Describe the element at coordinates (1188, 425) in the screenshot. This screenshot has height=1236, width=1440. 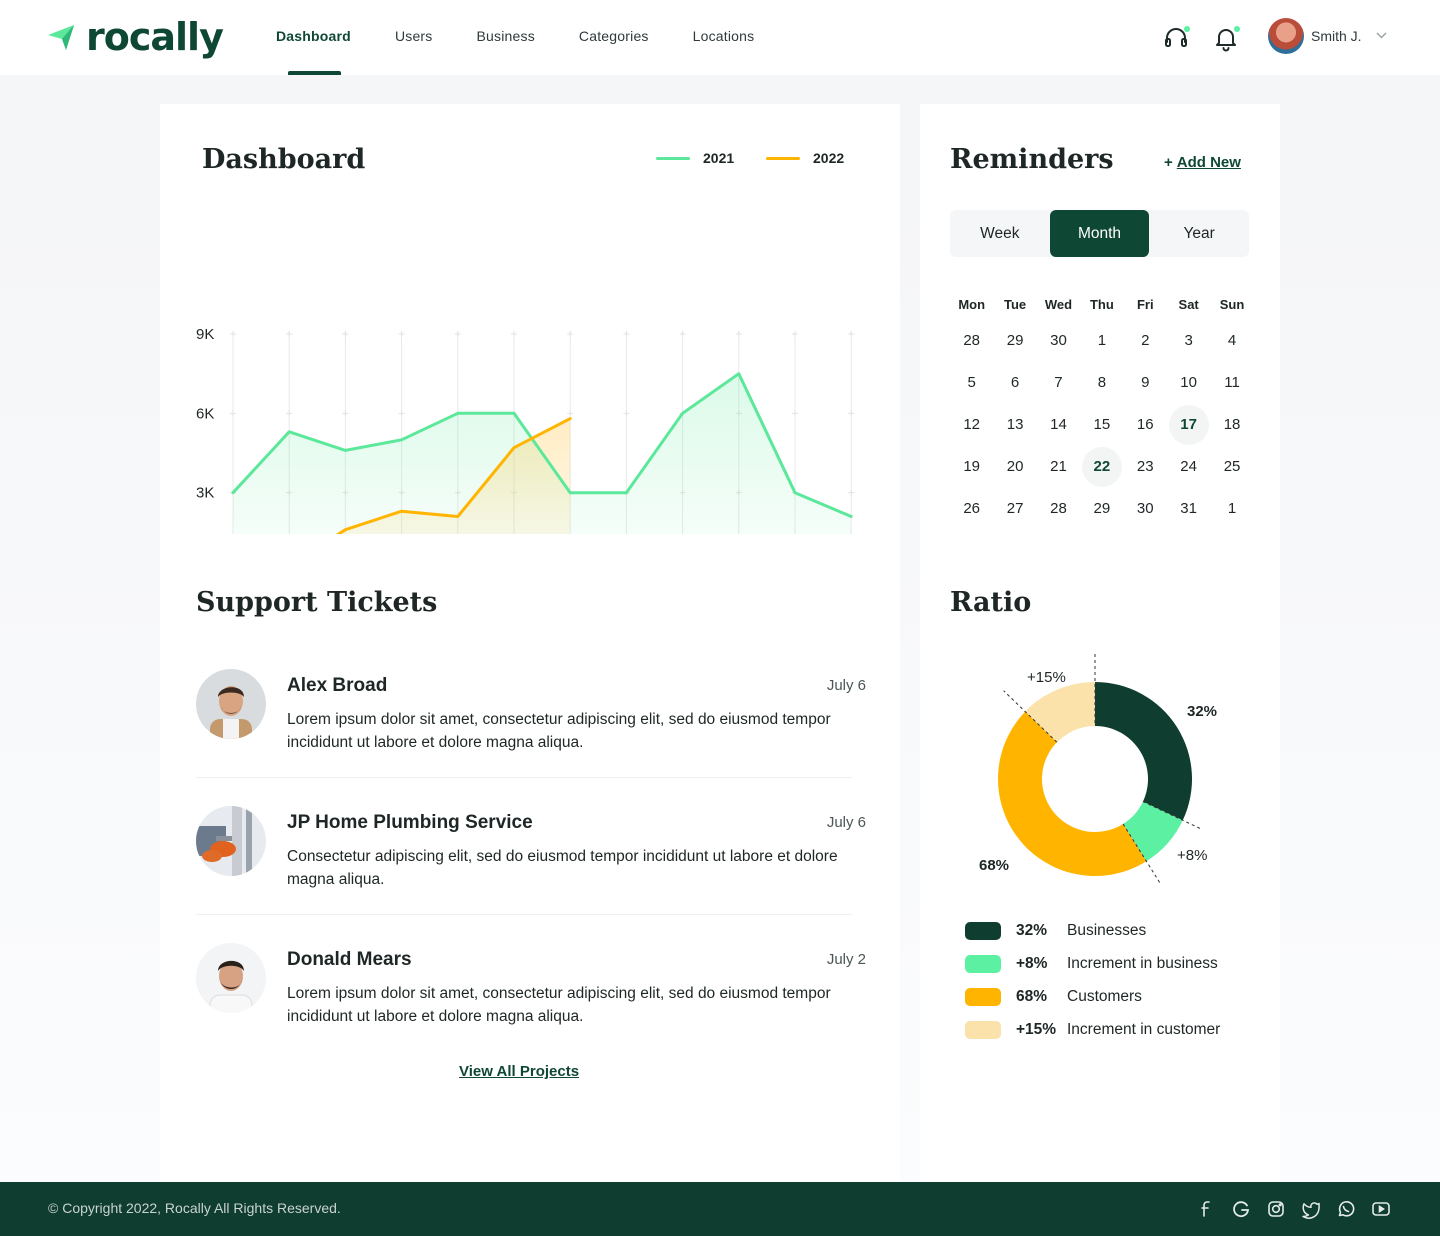
I see `calendar-day: 17` at that location.